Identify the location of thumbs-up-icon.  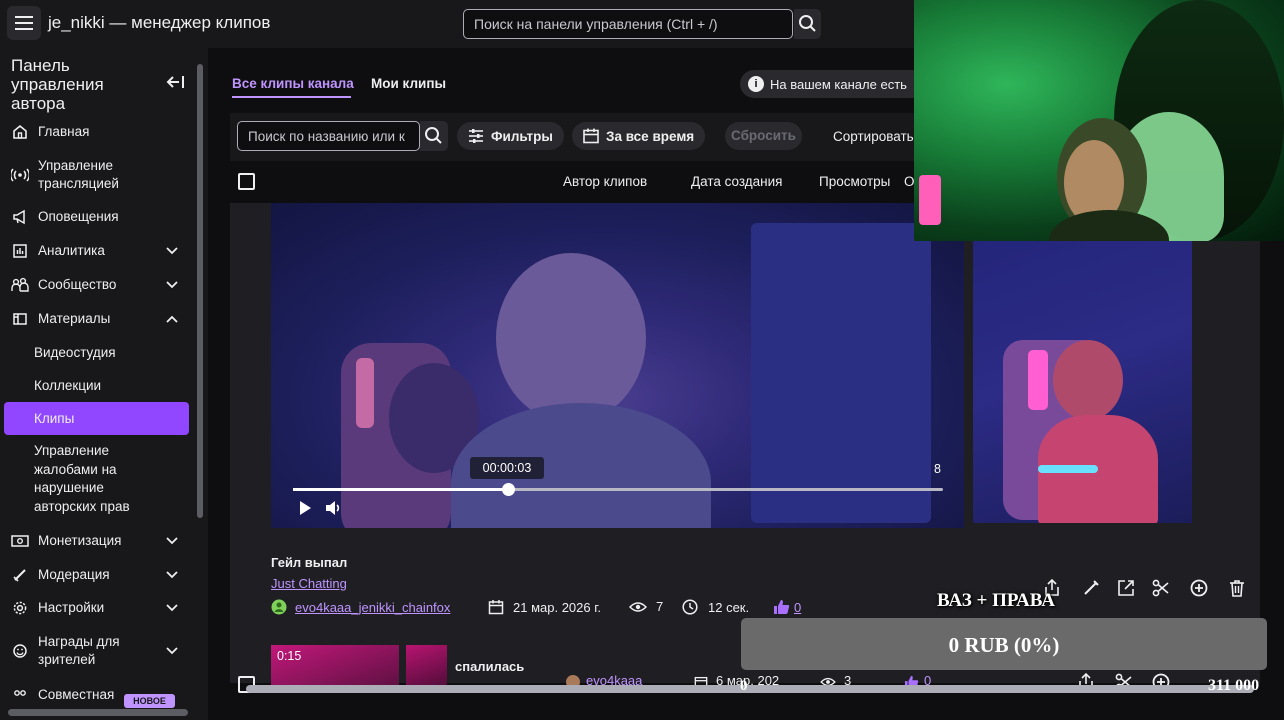
(782, 607).